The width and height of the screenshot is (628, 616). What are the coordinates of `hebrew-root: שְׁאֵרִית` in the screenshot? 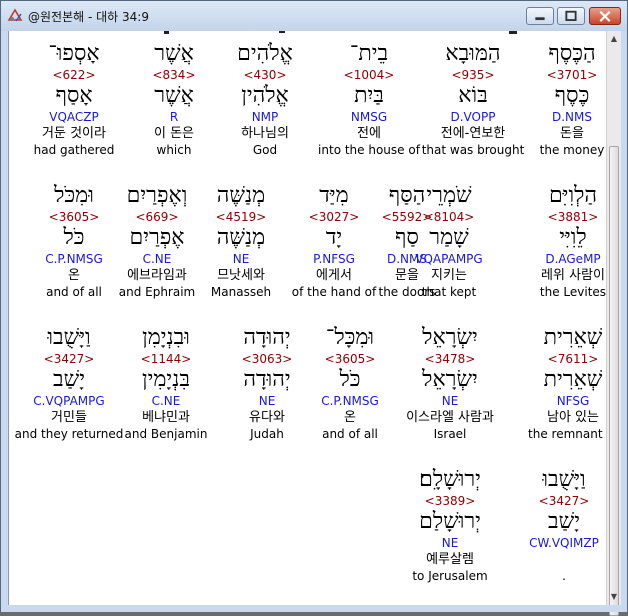 It's located at (573, 379).